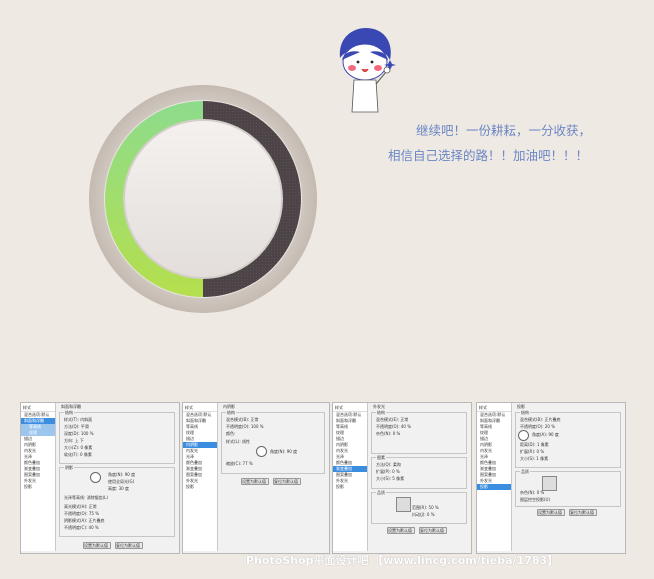  What do you see at coordinates (86, 497) in the screenshot?
I see `field-gloss-contour: 光泽等高线: 消除锯齿(L)` at bounding box center [86, 497].